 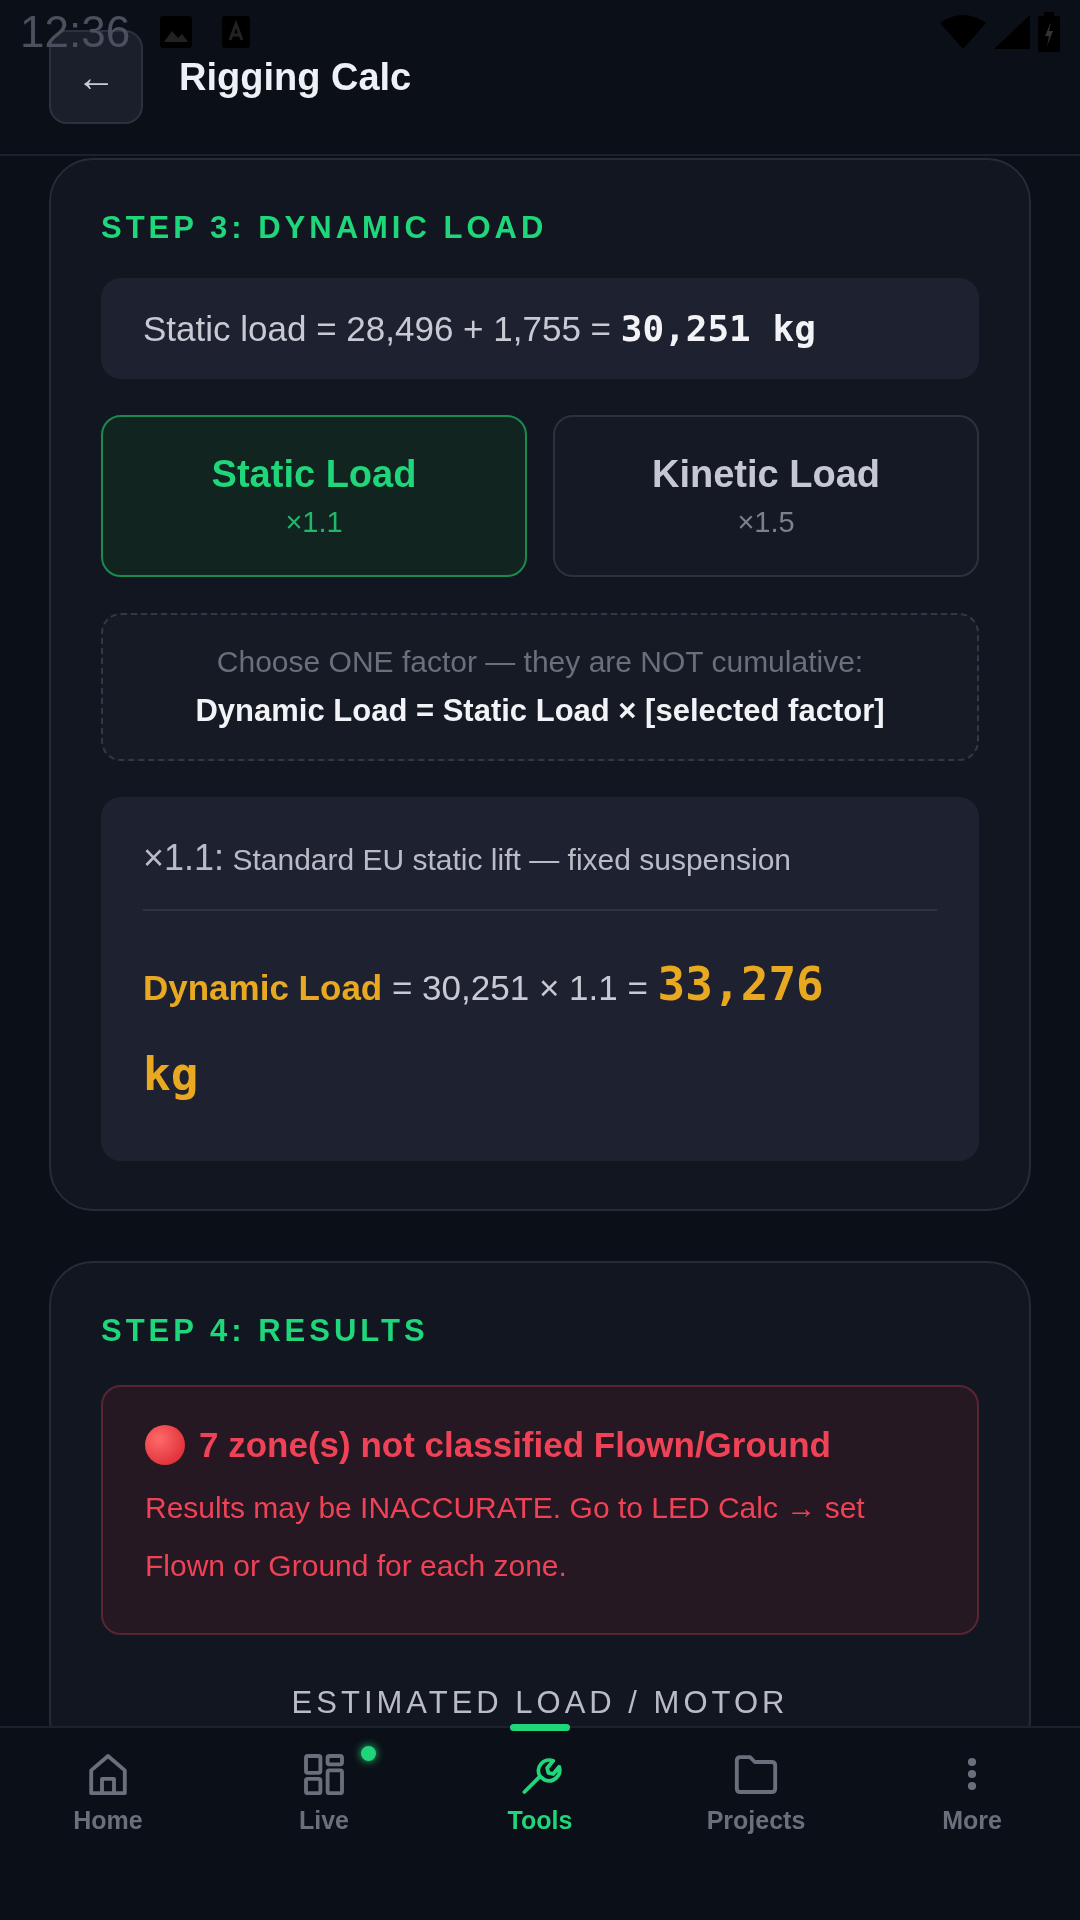 I want to click on alert-dot-icon, so click(x=165, y=1445).